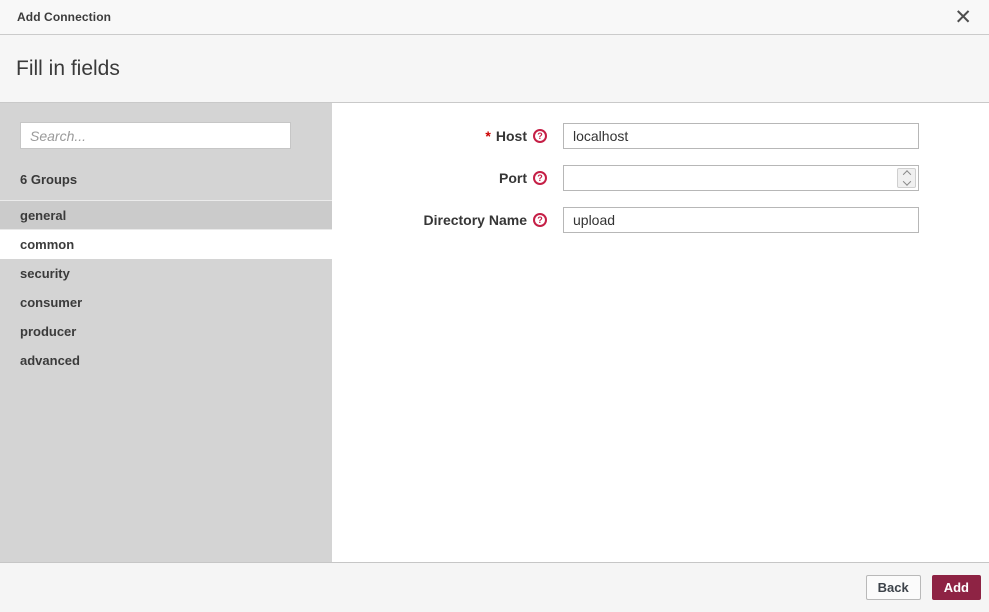 This screenshot has height=612, width=989. Describe the element at coordinates (488, 136) in the screenshot. I see `required-marker: *` at that location.